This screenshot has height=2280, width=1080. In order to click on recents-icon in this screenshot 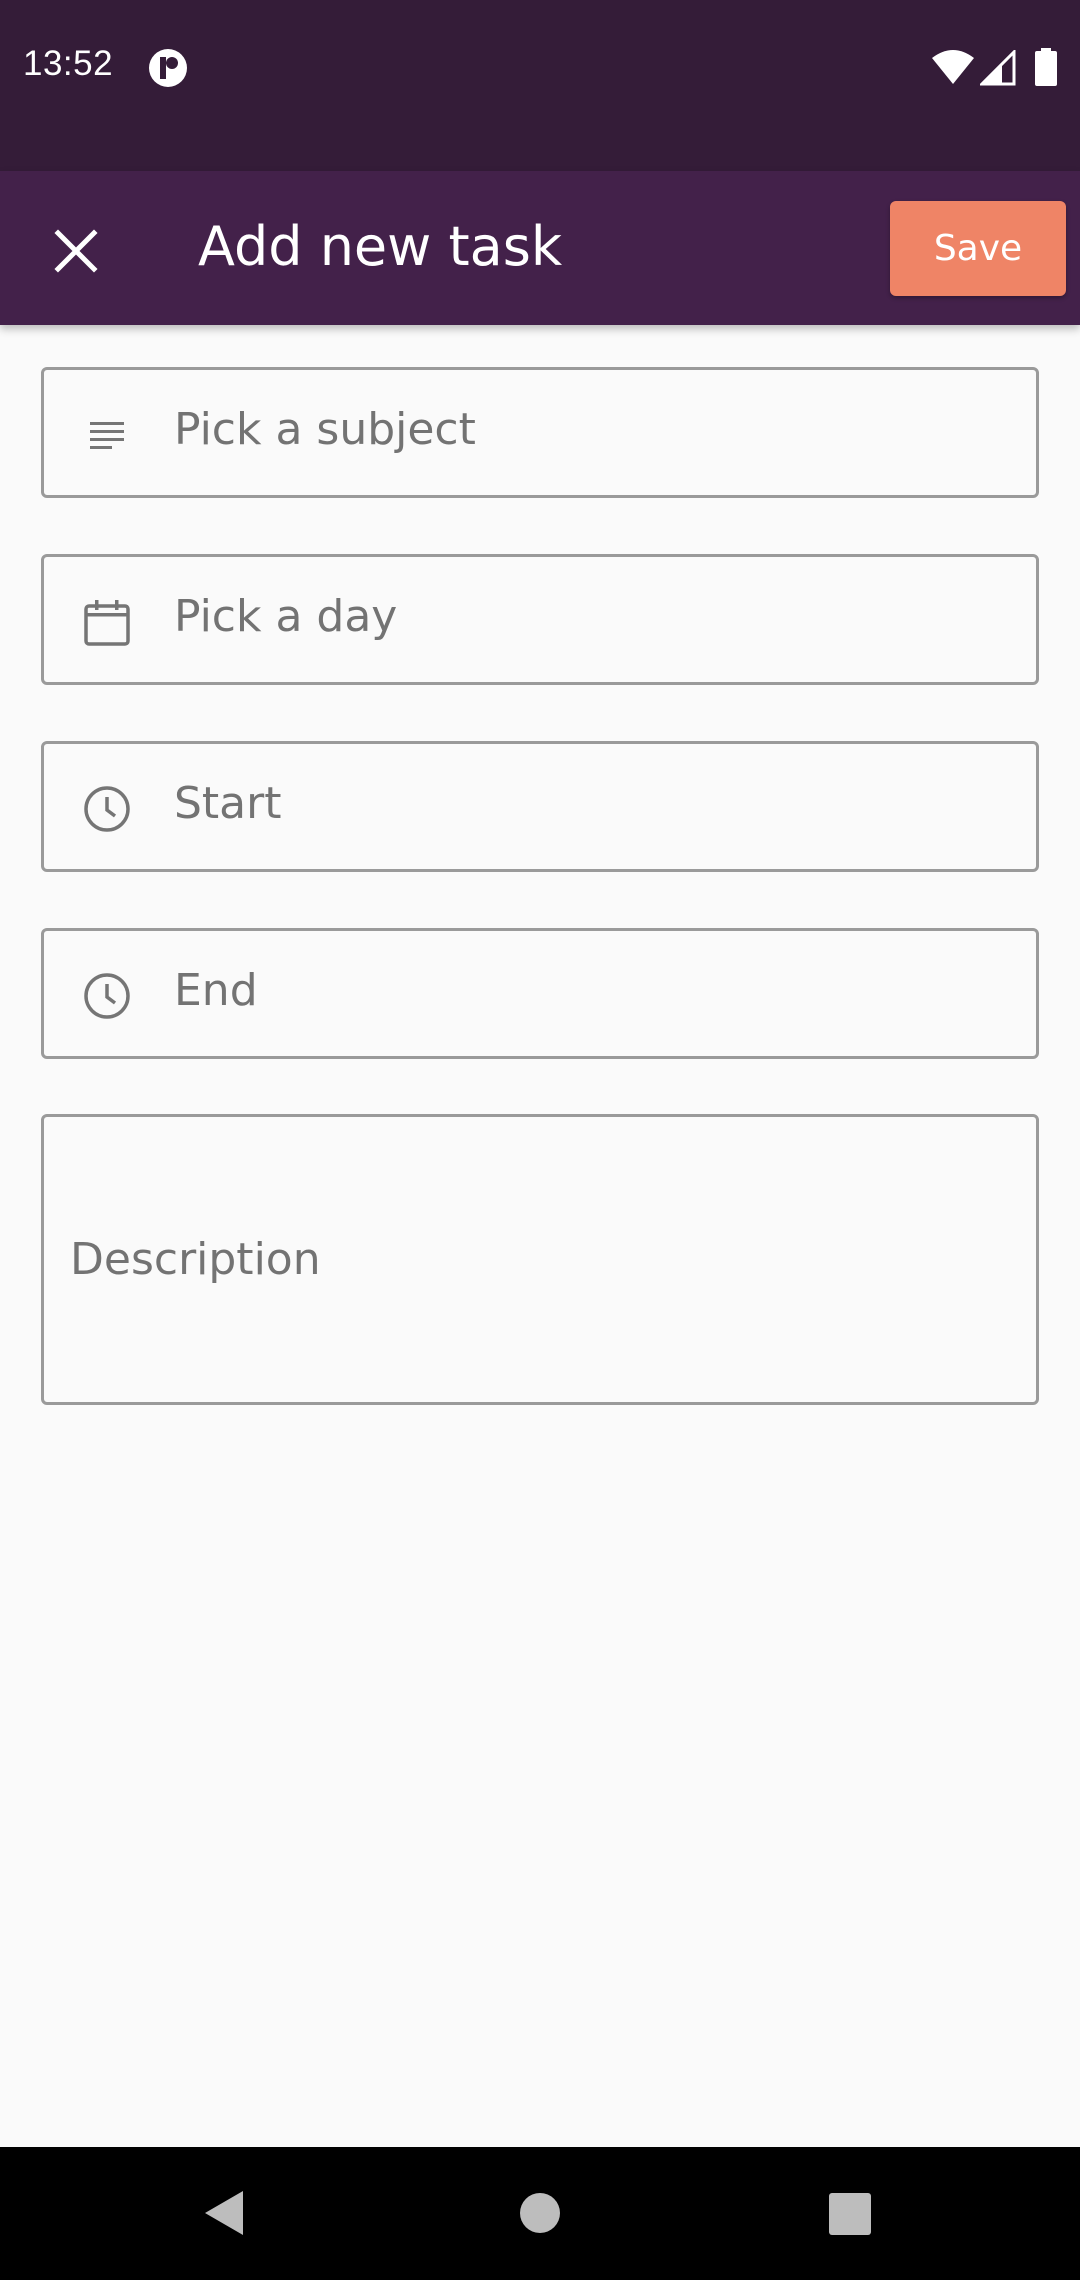, I will do `click(850, 2214)`.